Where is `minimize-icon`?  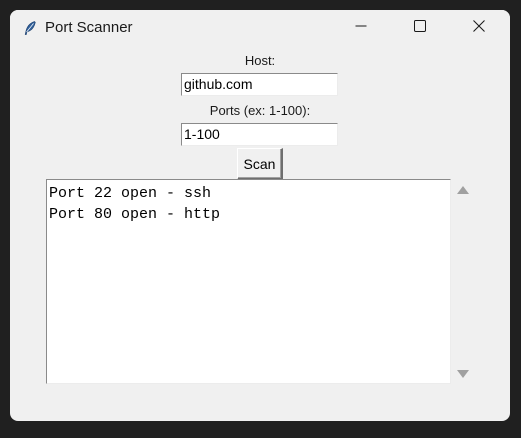
minimize-icon is located at coordinates (361, 28).